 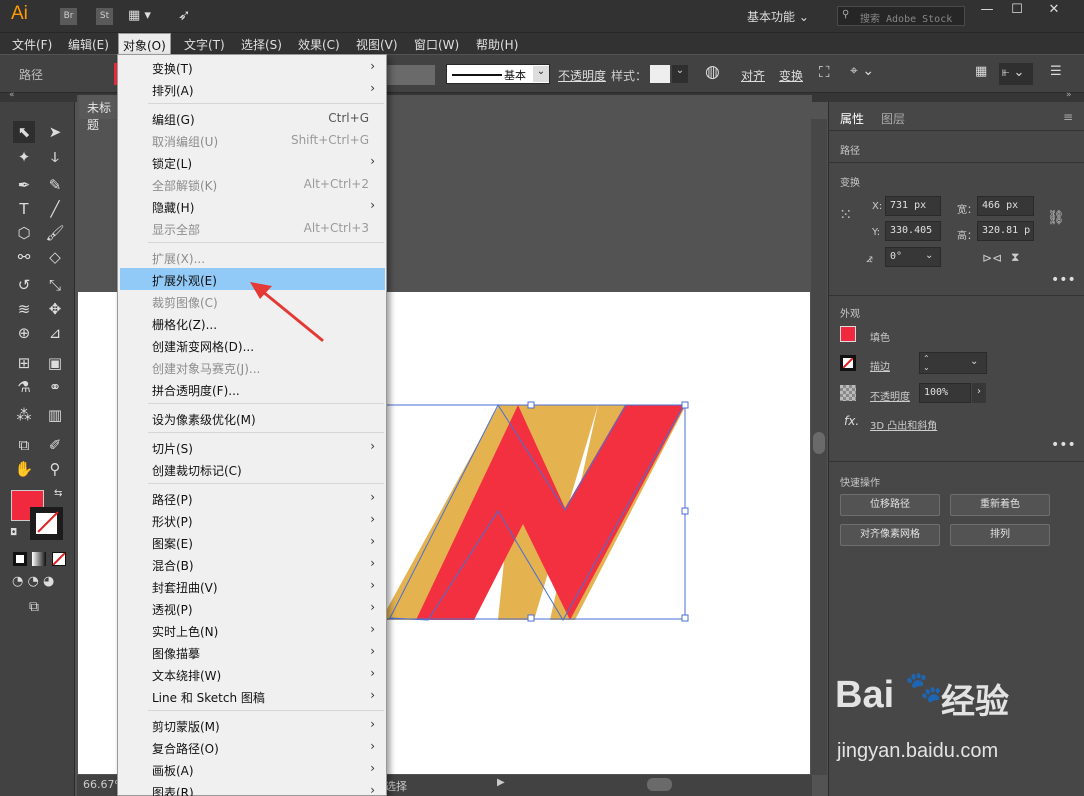 I want to click on reference-point-icon: ⁙, so click(x=845, y=214).